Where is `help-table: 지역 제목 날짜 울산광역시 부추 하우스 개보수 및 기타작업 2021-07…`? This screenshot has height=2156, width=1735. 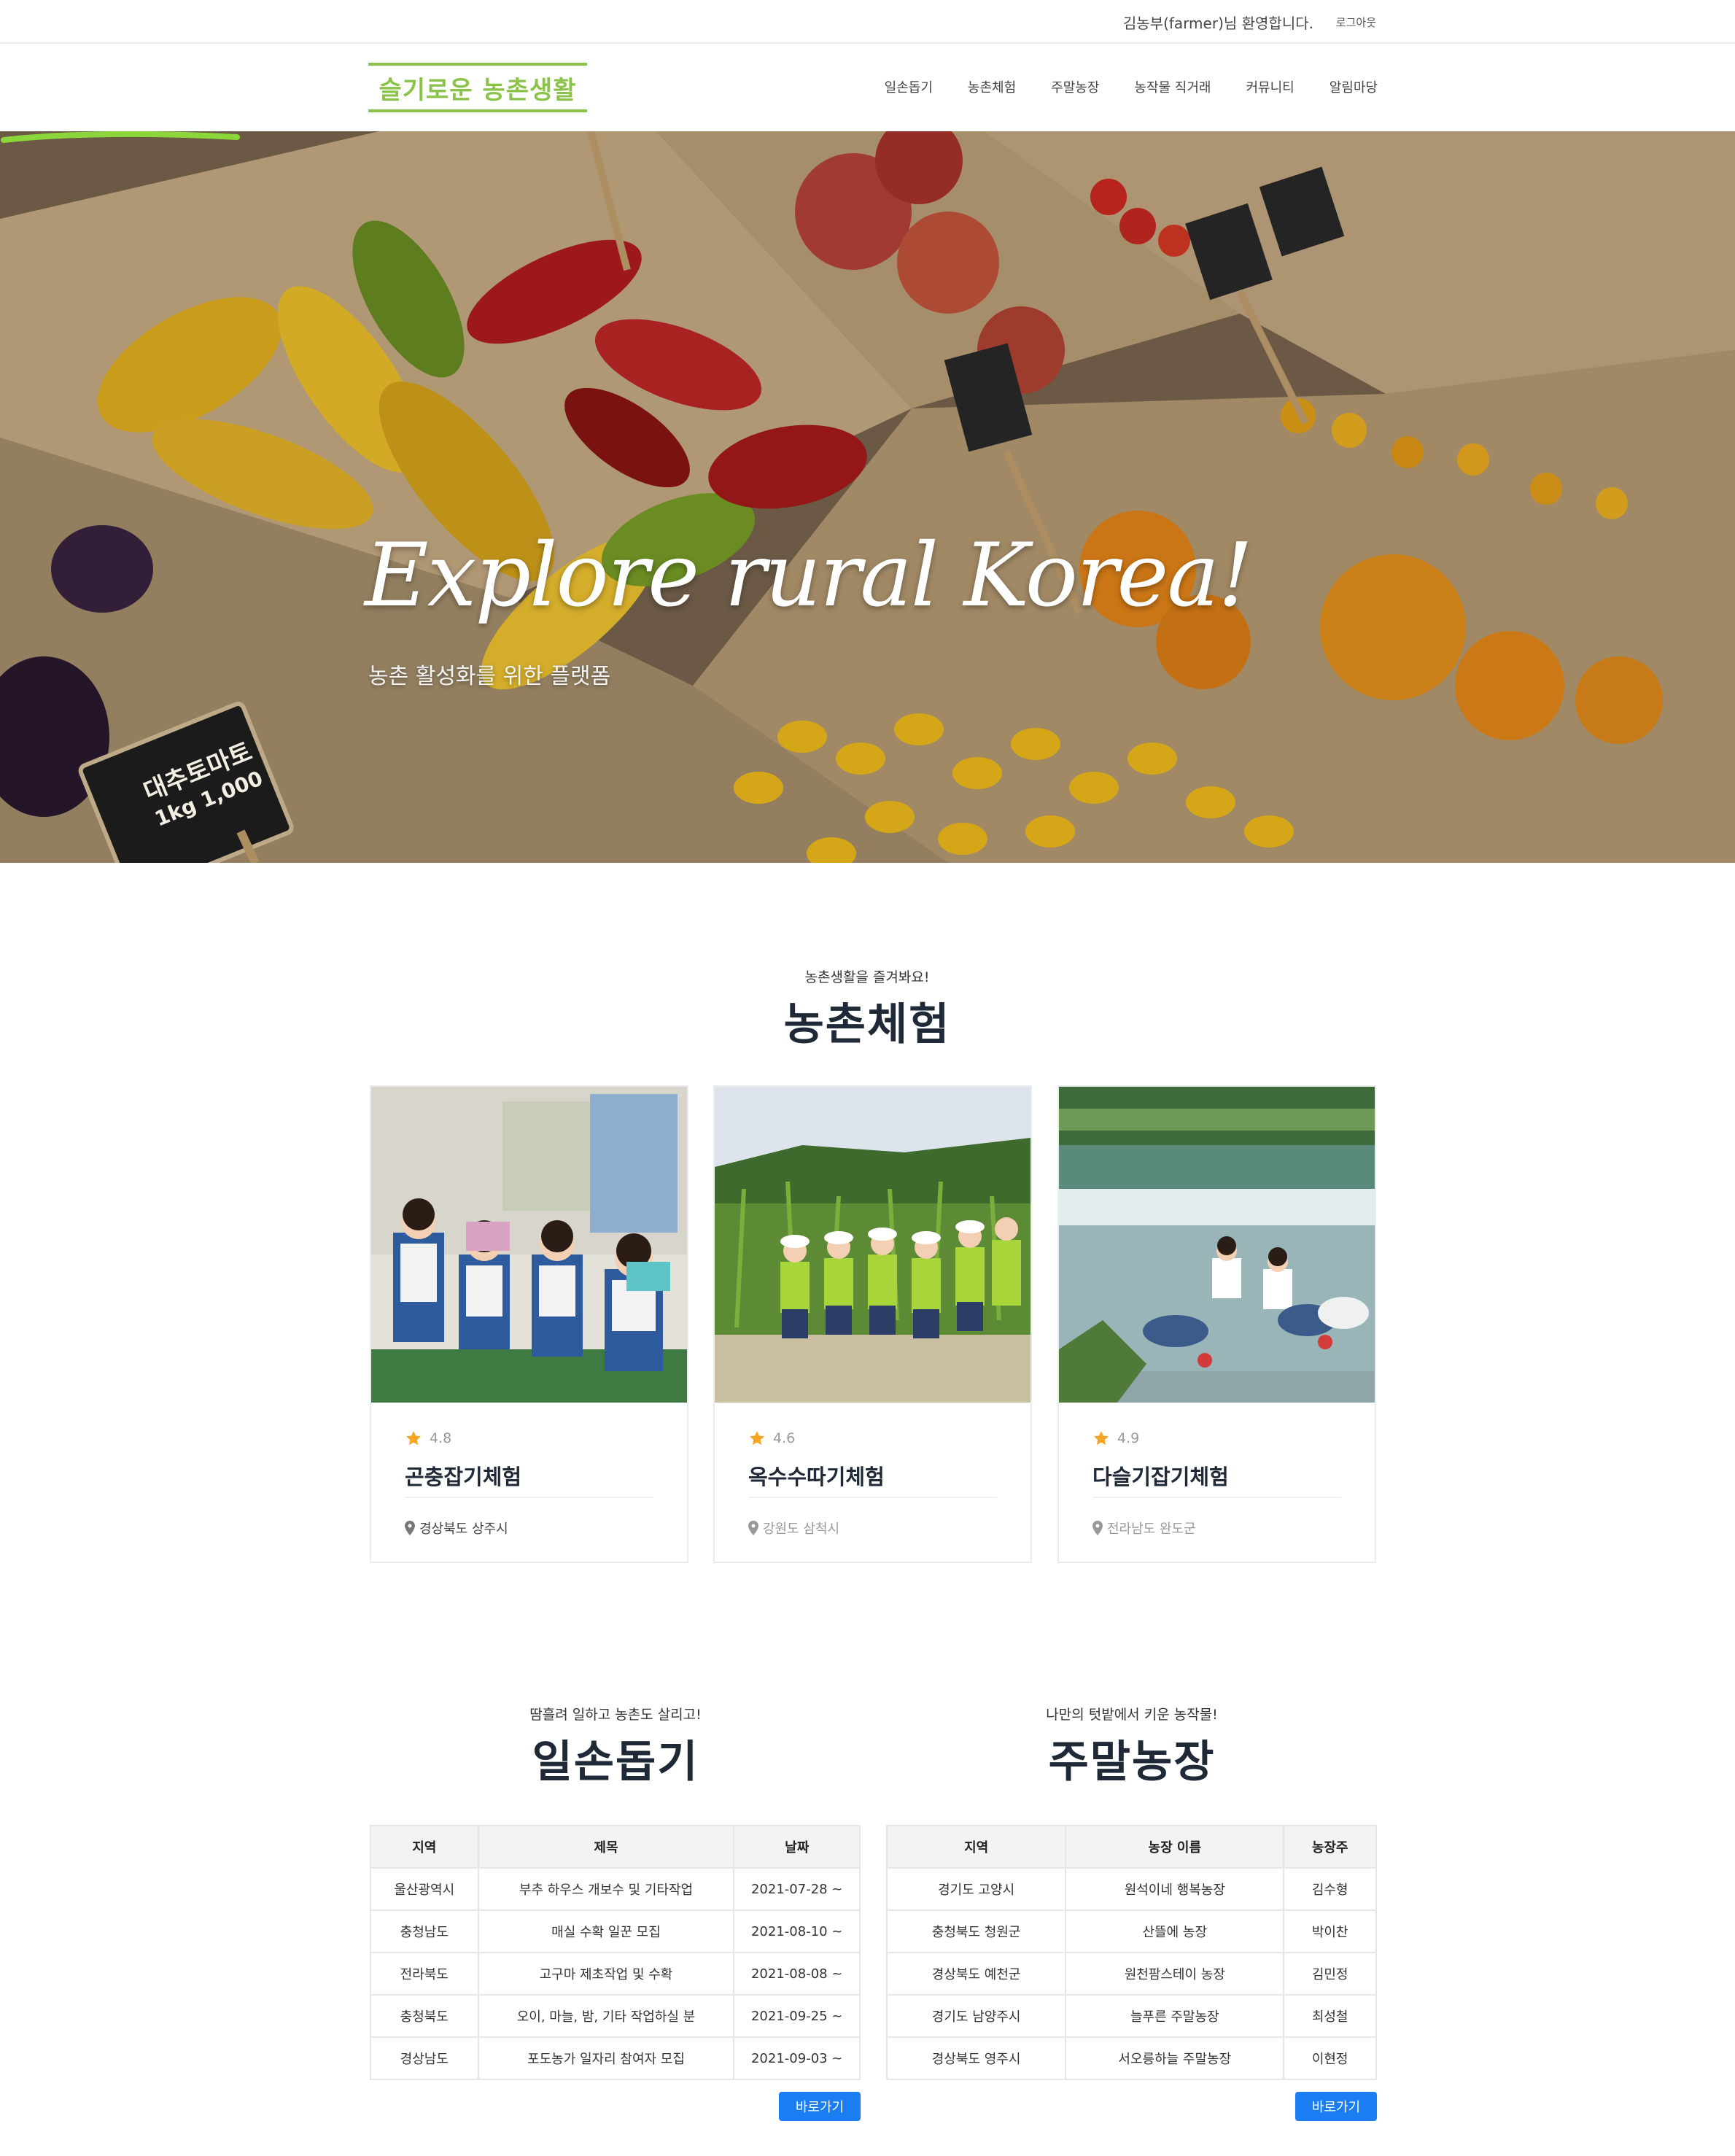
help-table: 지역 제목 날짜 울산광역시 부추 하우스 개보수 및 기타작업 2021-07… is located at coordinates (615, 1952).